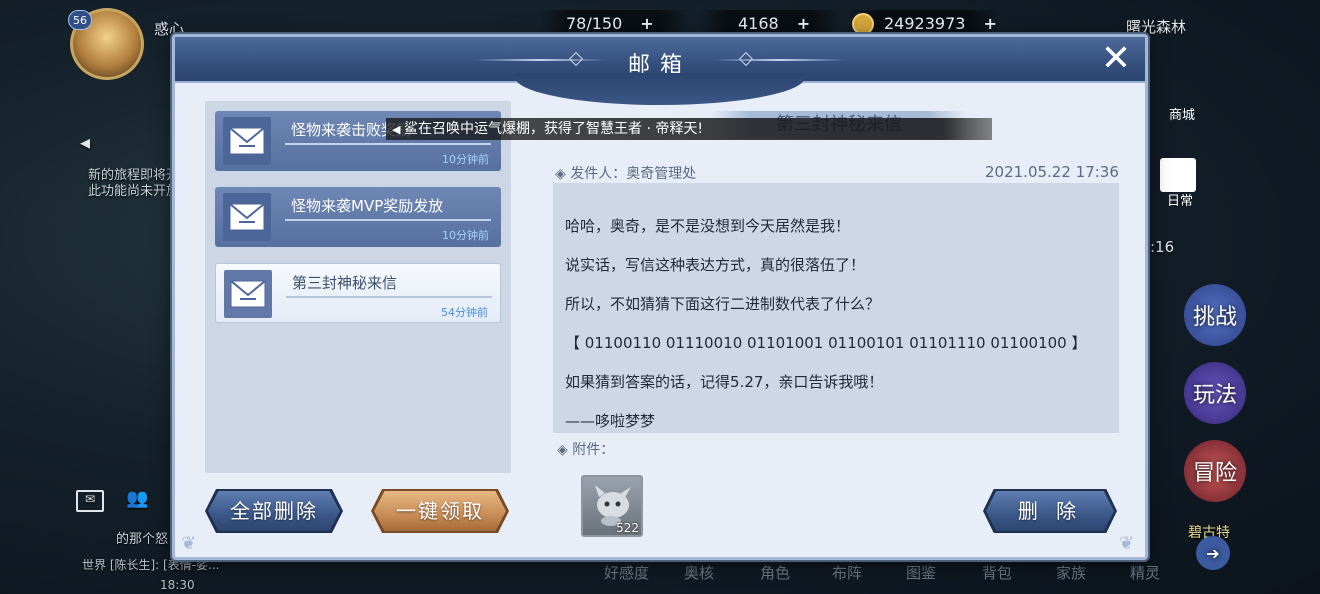 This screenshot has height=594, width=1320. I want to click on calendar-icon, so click(1178, 175).